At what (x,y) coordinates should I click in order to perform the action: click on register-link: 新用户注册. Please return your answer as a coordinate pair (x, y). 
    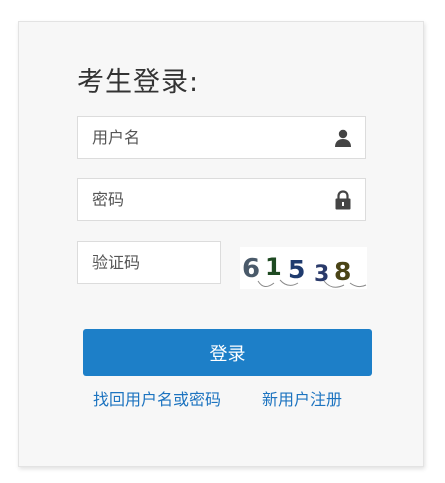
    Looking at the image, I should click on (302, 398).